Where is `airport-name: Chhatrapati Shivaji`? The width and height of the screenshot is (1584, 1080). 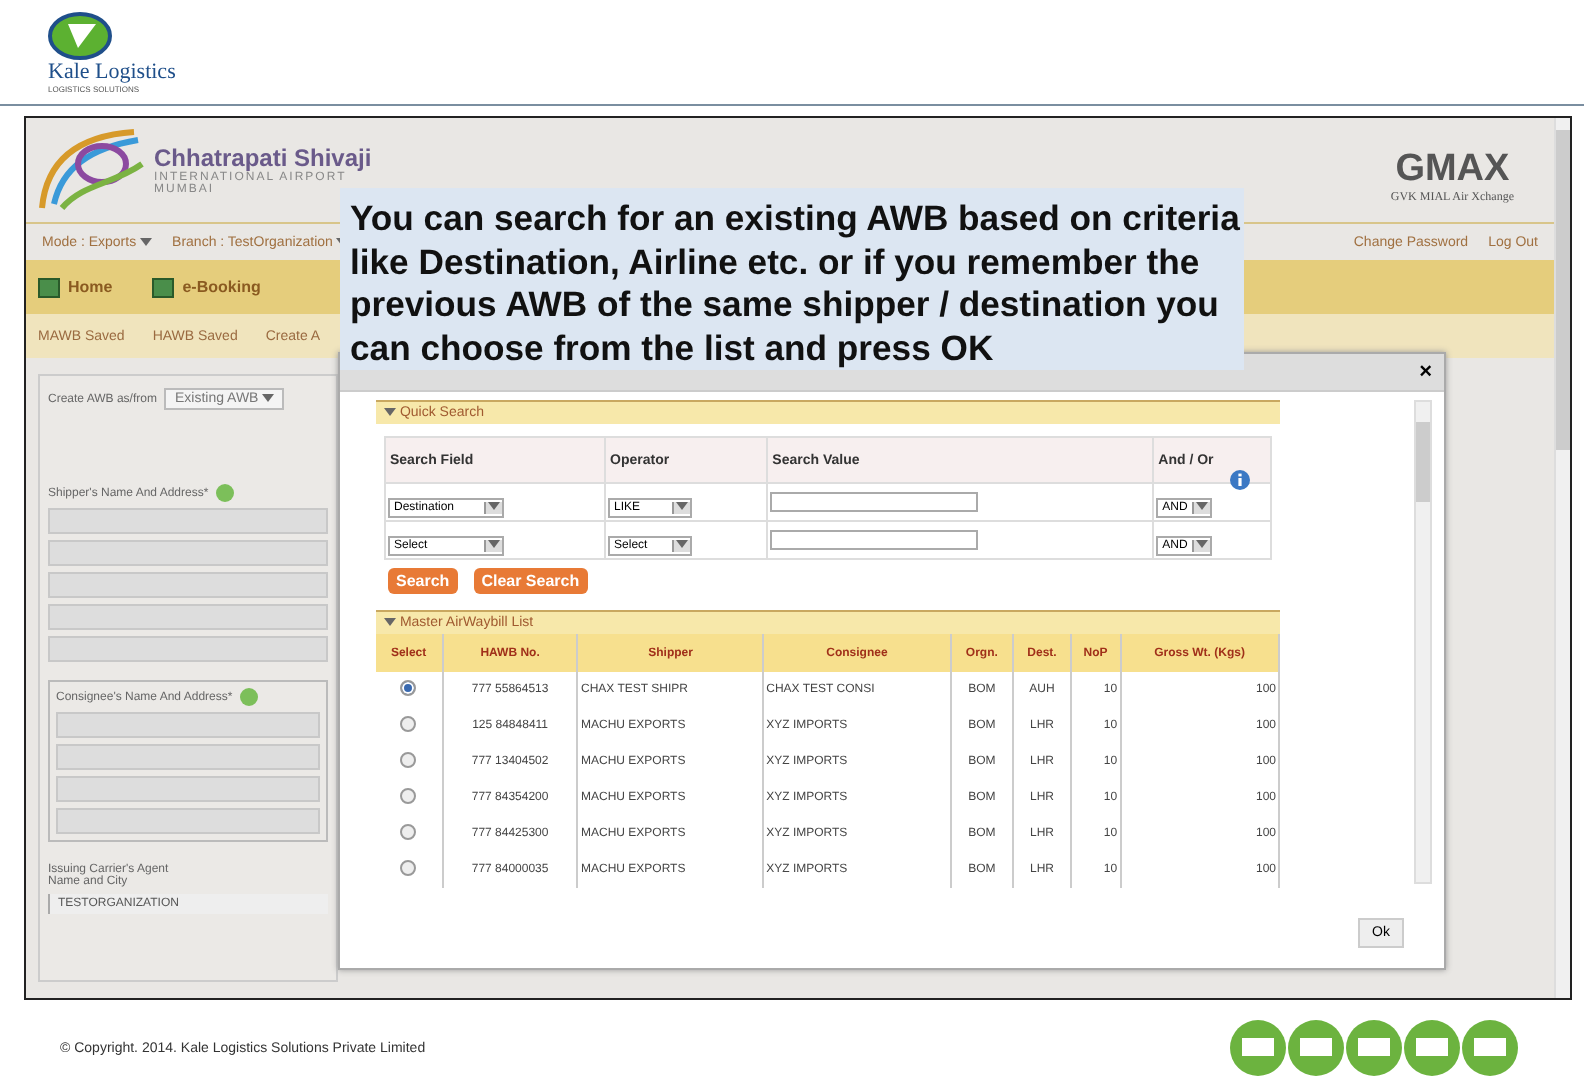
airport-name: Chhatrapati Shivaji is located at coordinates (263, 158).